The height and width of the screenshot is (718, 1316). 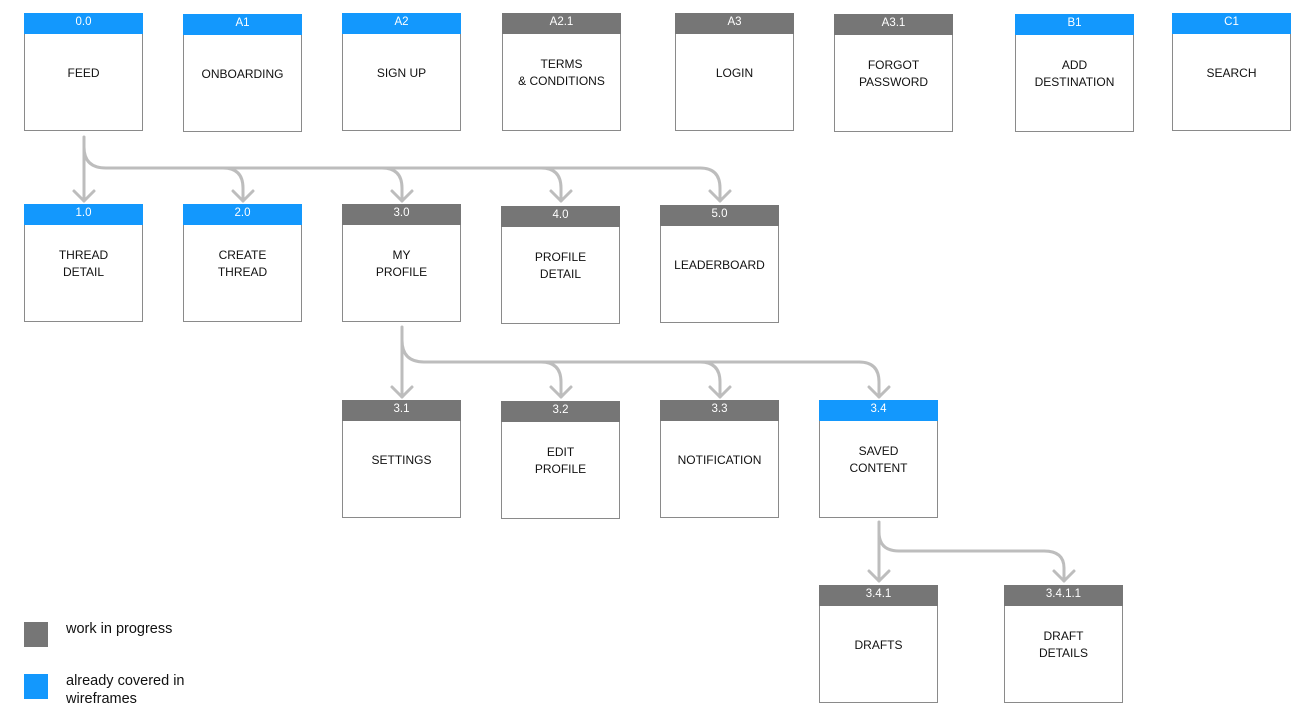 I want to click on edge-feed-to-profile-detail, so click(x=551, y=184).